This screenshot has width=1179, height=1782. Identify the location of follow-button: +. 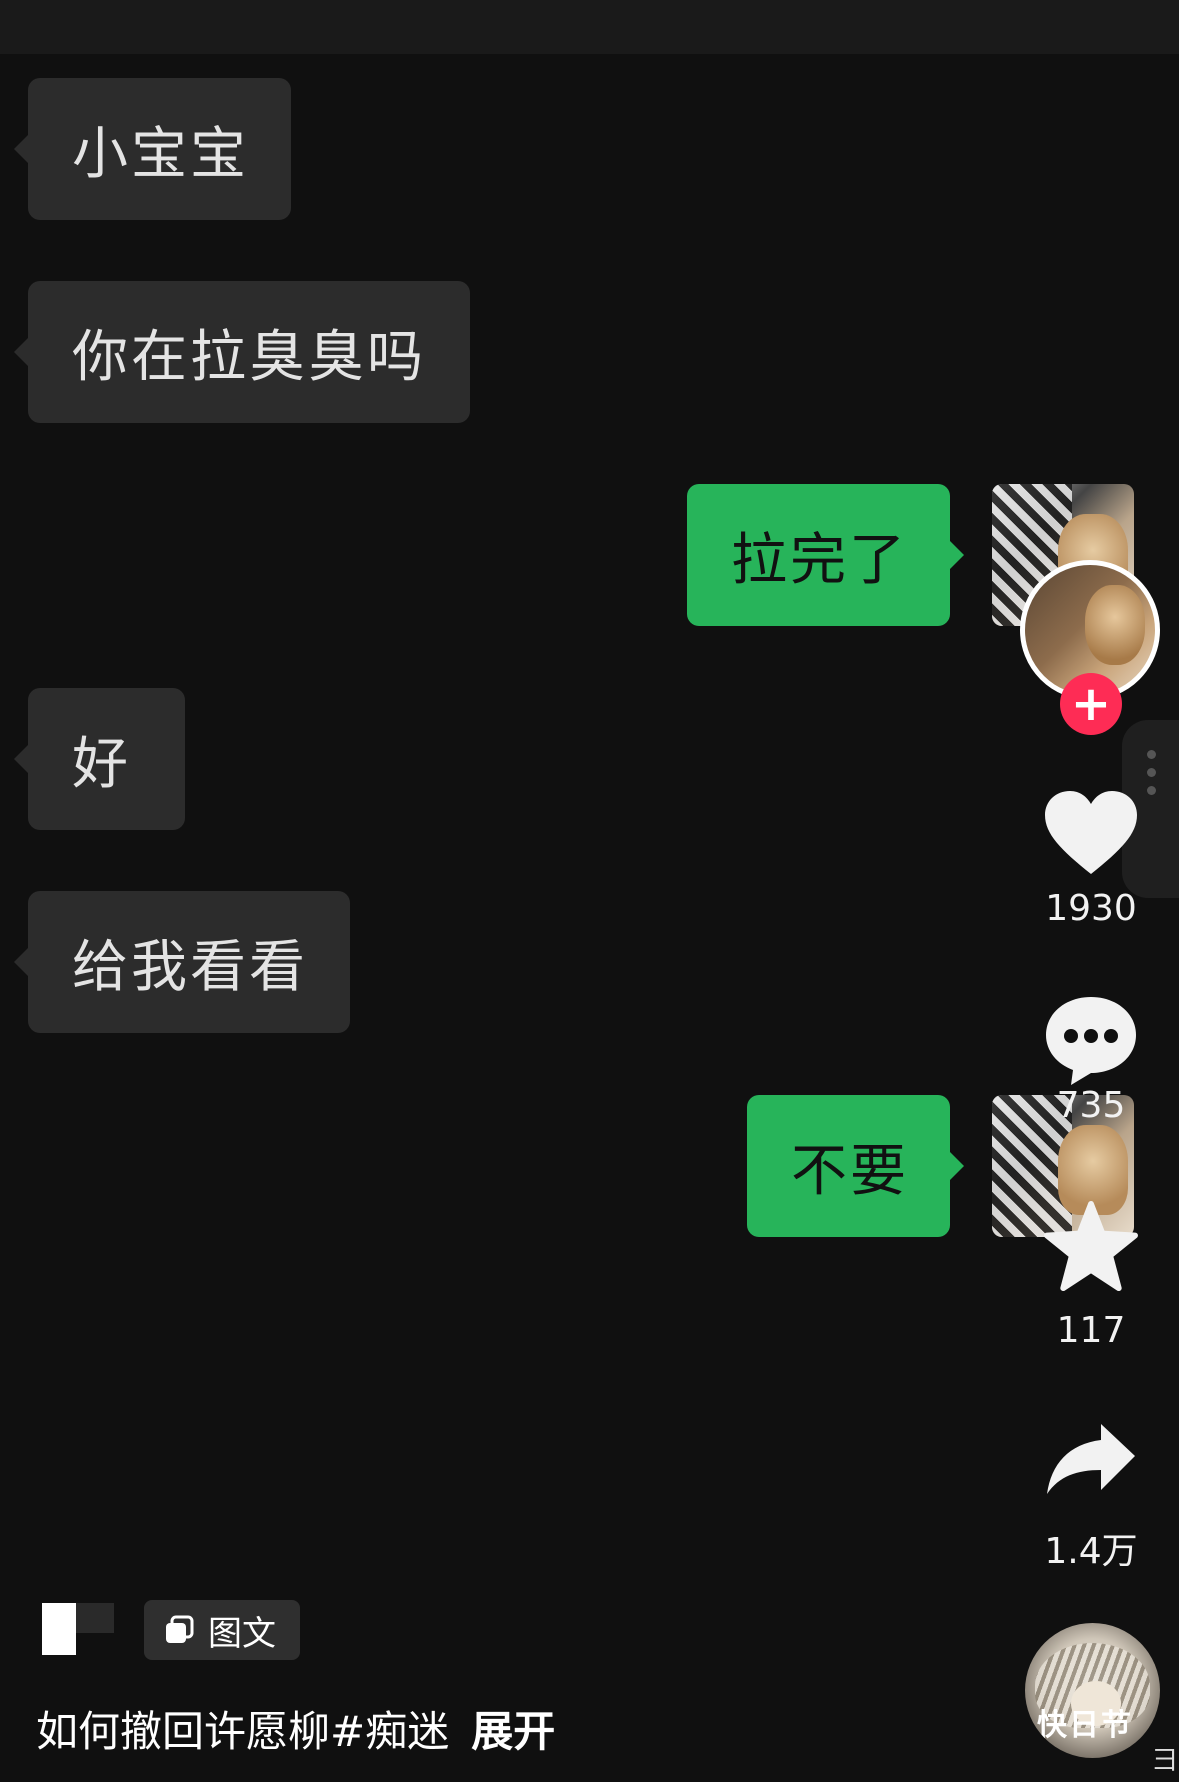
(1091, 704).